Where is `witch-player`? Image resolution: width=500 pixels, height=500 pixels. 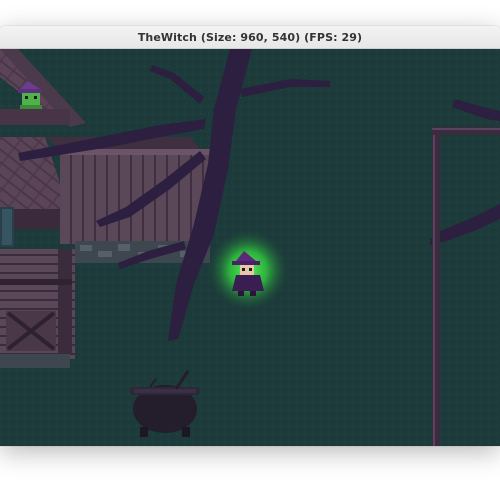 witch-player is located at coordinates (248, 270).